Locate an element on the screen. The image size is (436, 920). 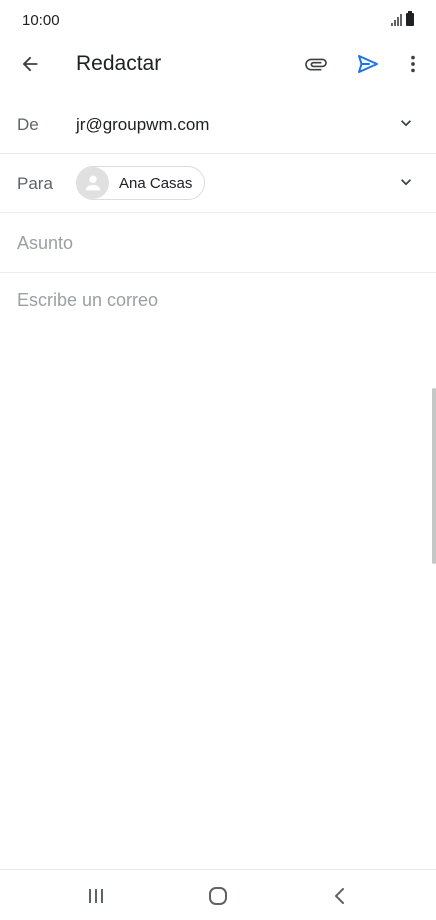
to-expand-button is located at coordinates (406, 182).